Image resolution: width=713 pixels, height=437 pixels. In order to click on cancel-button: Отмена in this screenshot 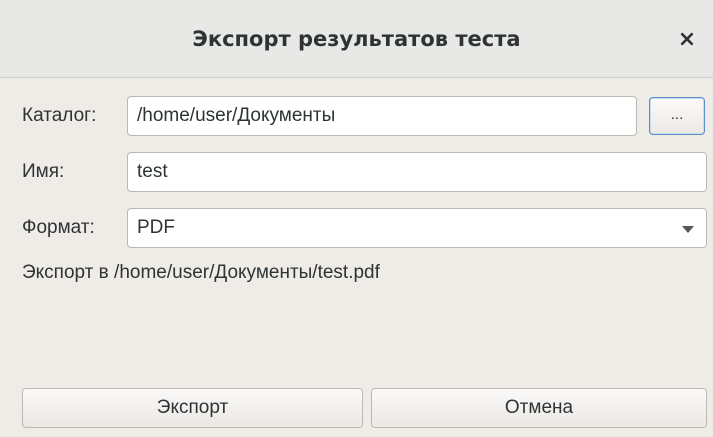, I will do `click(539, 408)`.